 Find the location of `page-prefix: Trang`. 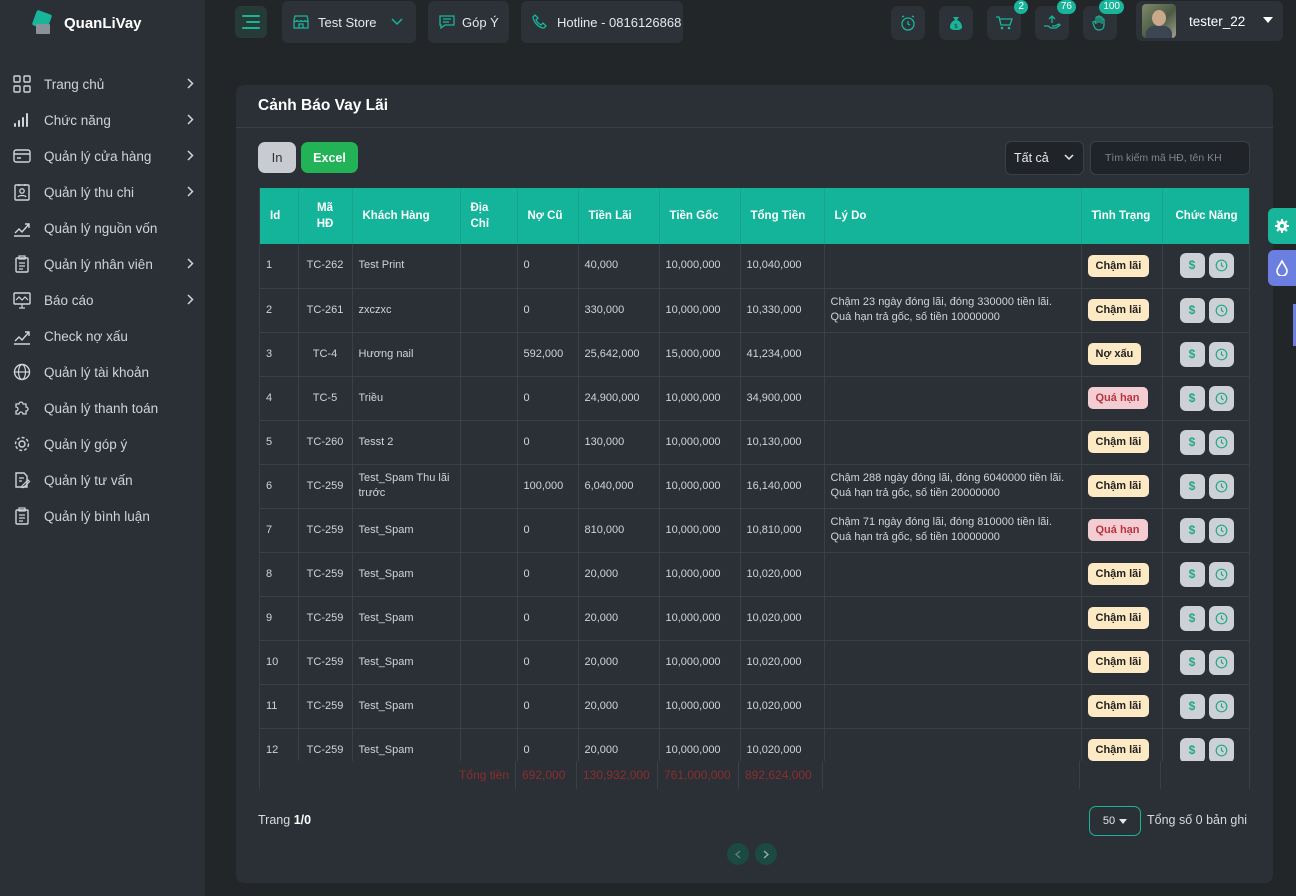

page-prefix: Trang is located at coordinates (274, 820).